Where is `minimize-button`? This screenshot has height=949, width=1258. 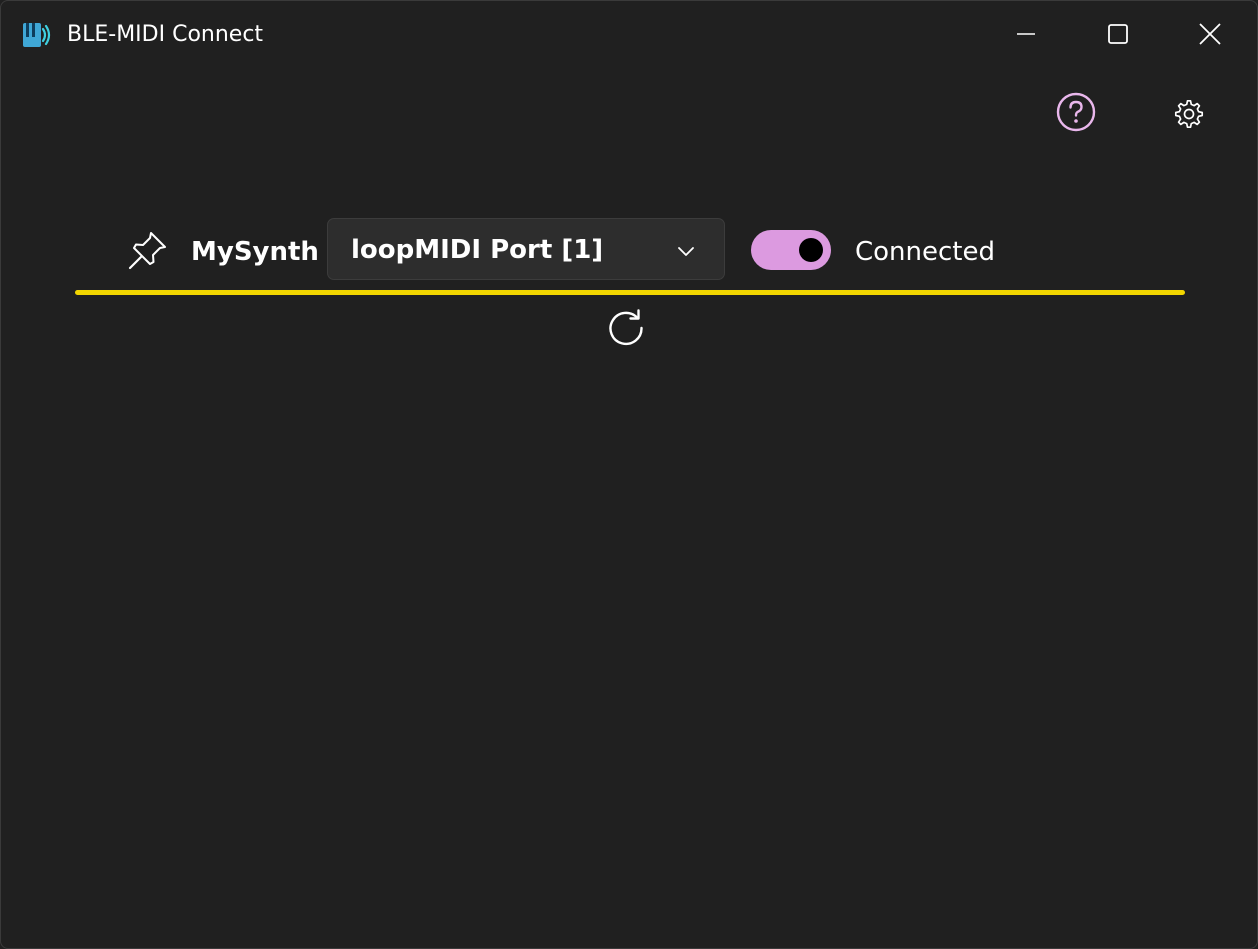
minimize-button is located at coordinates (1026, 34).